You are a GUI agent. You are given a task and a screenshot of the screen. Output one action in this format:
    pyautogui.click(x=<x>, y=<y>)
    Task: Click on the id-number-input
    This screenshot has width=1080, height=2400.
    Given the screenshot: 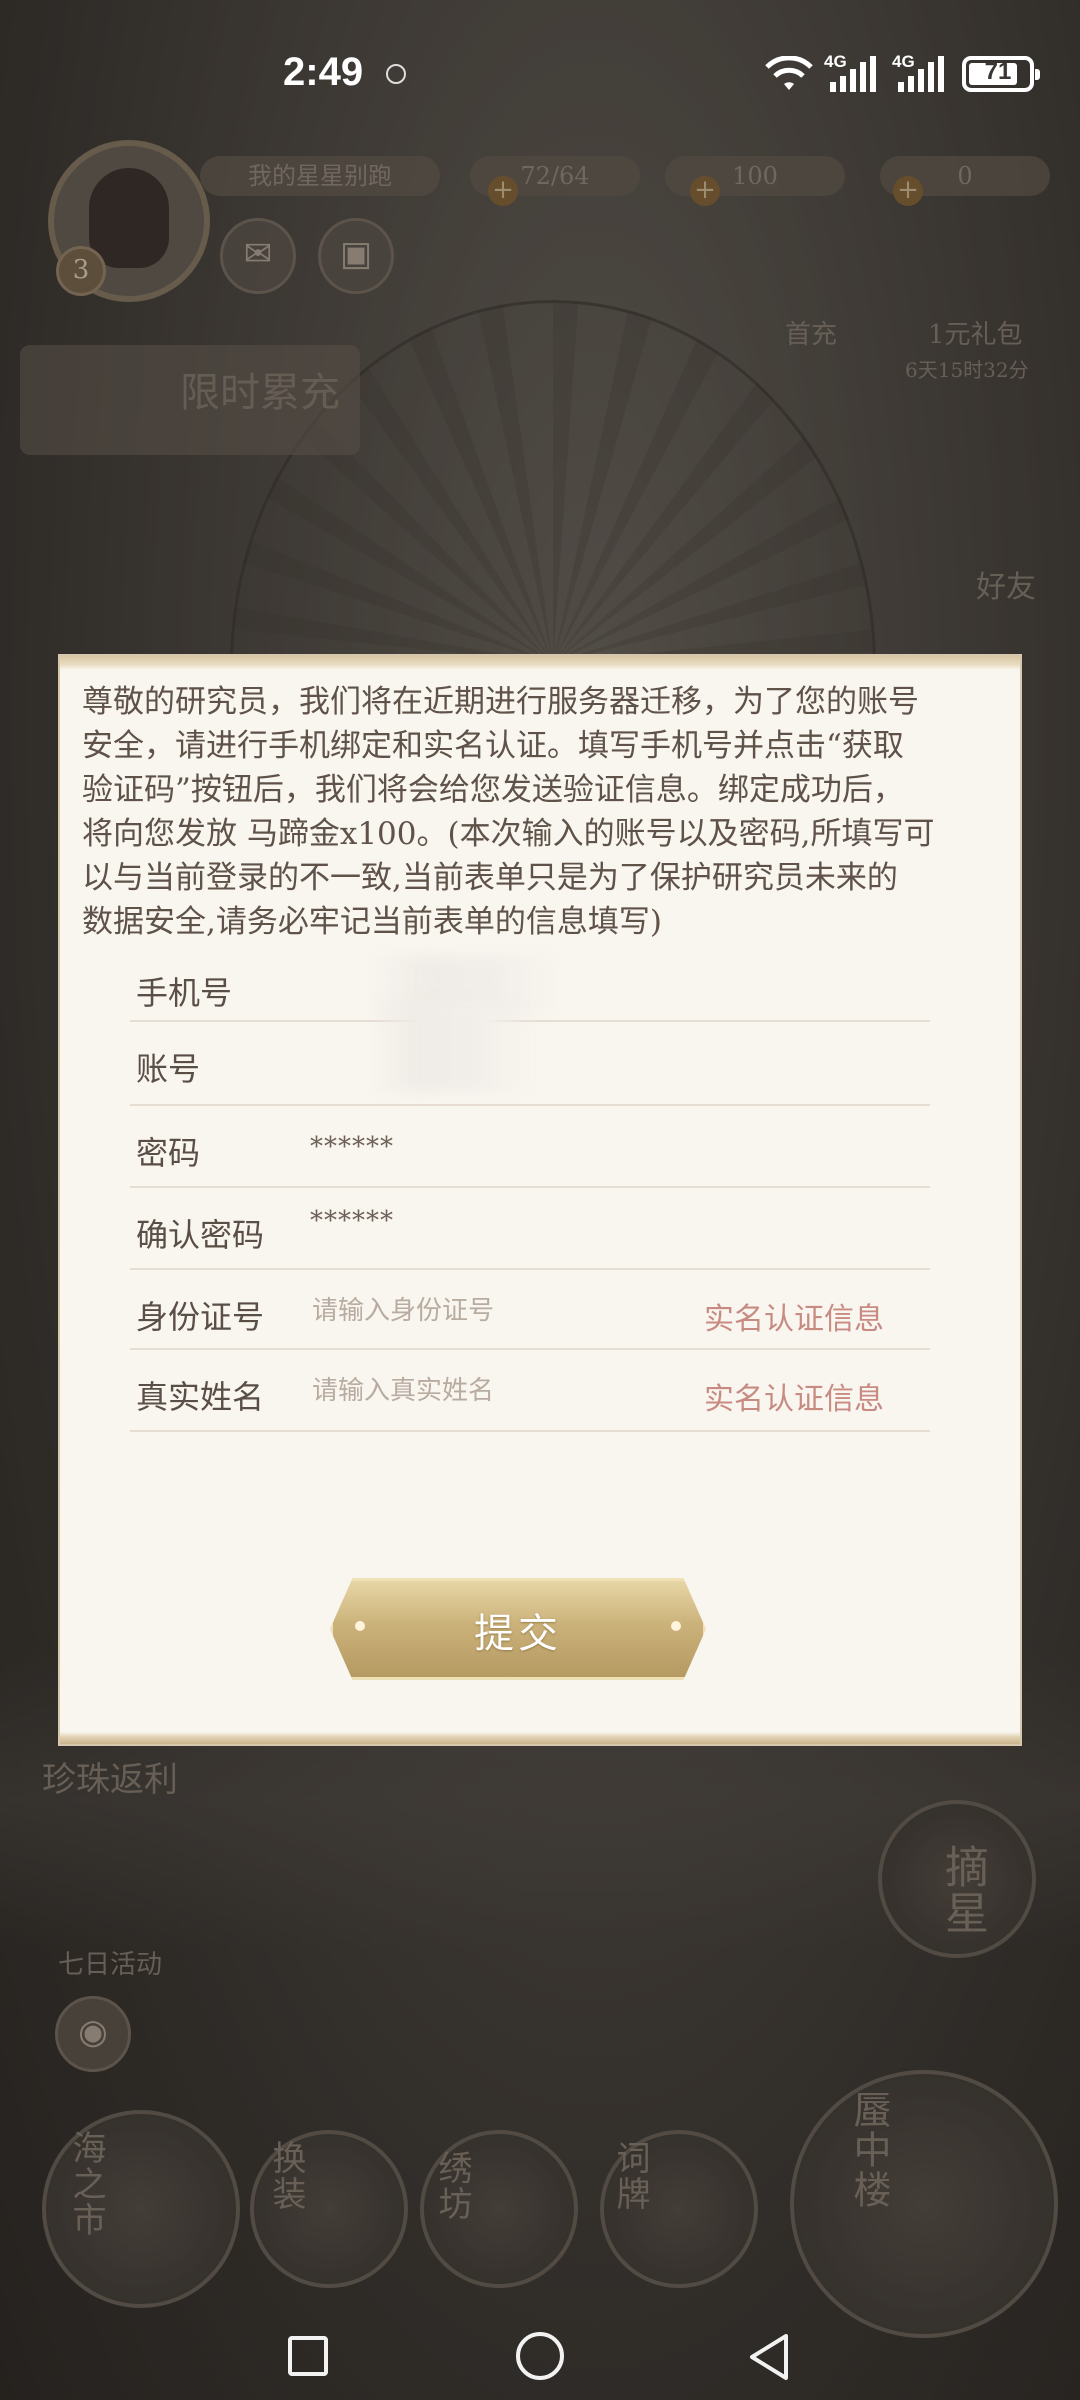 What is the action you would take?
    pyautogui.click(x=482, y=1311)
    